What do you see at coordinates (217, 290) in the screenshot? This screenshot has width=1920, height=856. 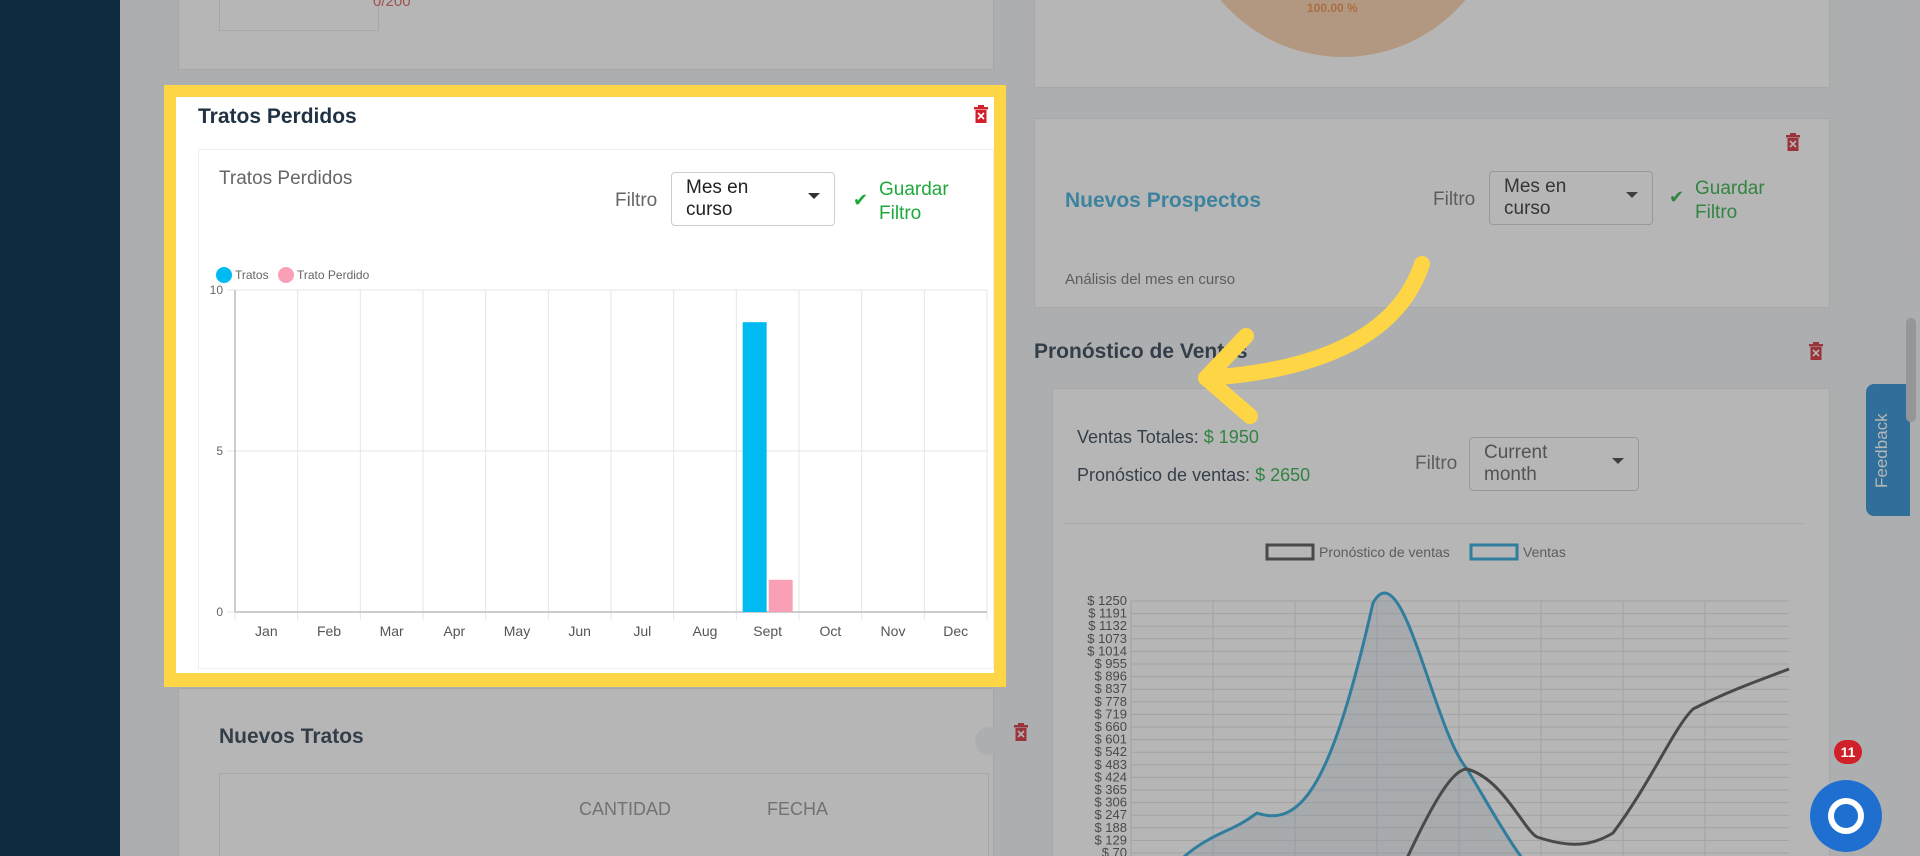 I see `y-tick-label: 10` at bounding box center [217, 290].